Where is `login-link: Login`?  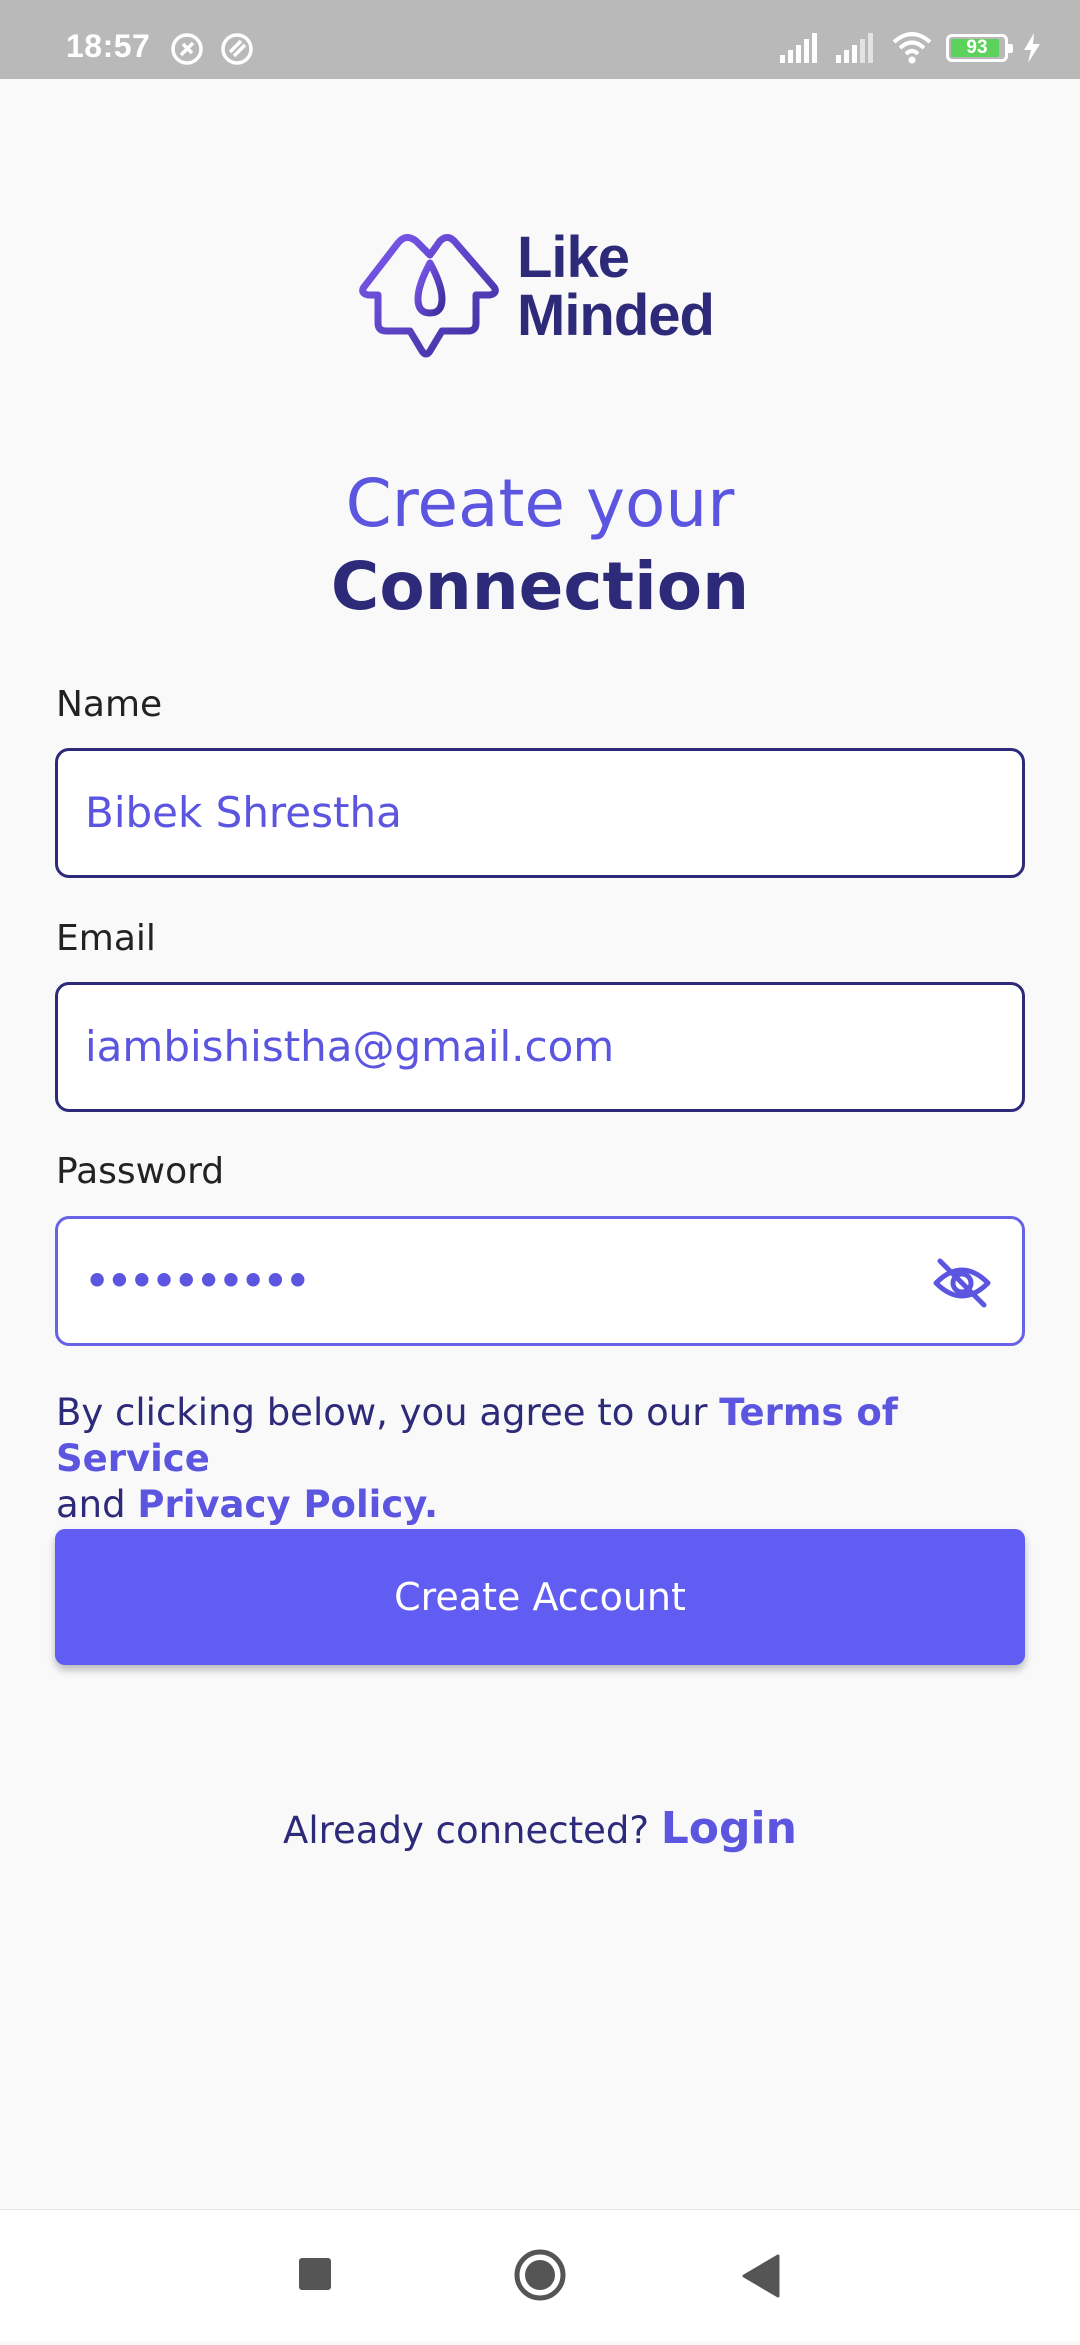 login-link: Login is located at coordinates (729, 1828).